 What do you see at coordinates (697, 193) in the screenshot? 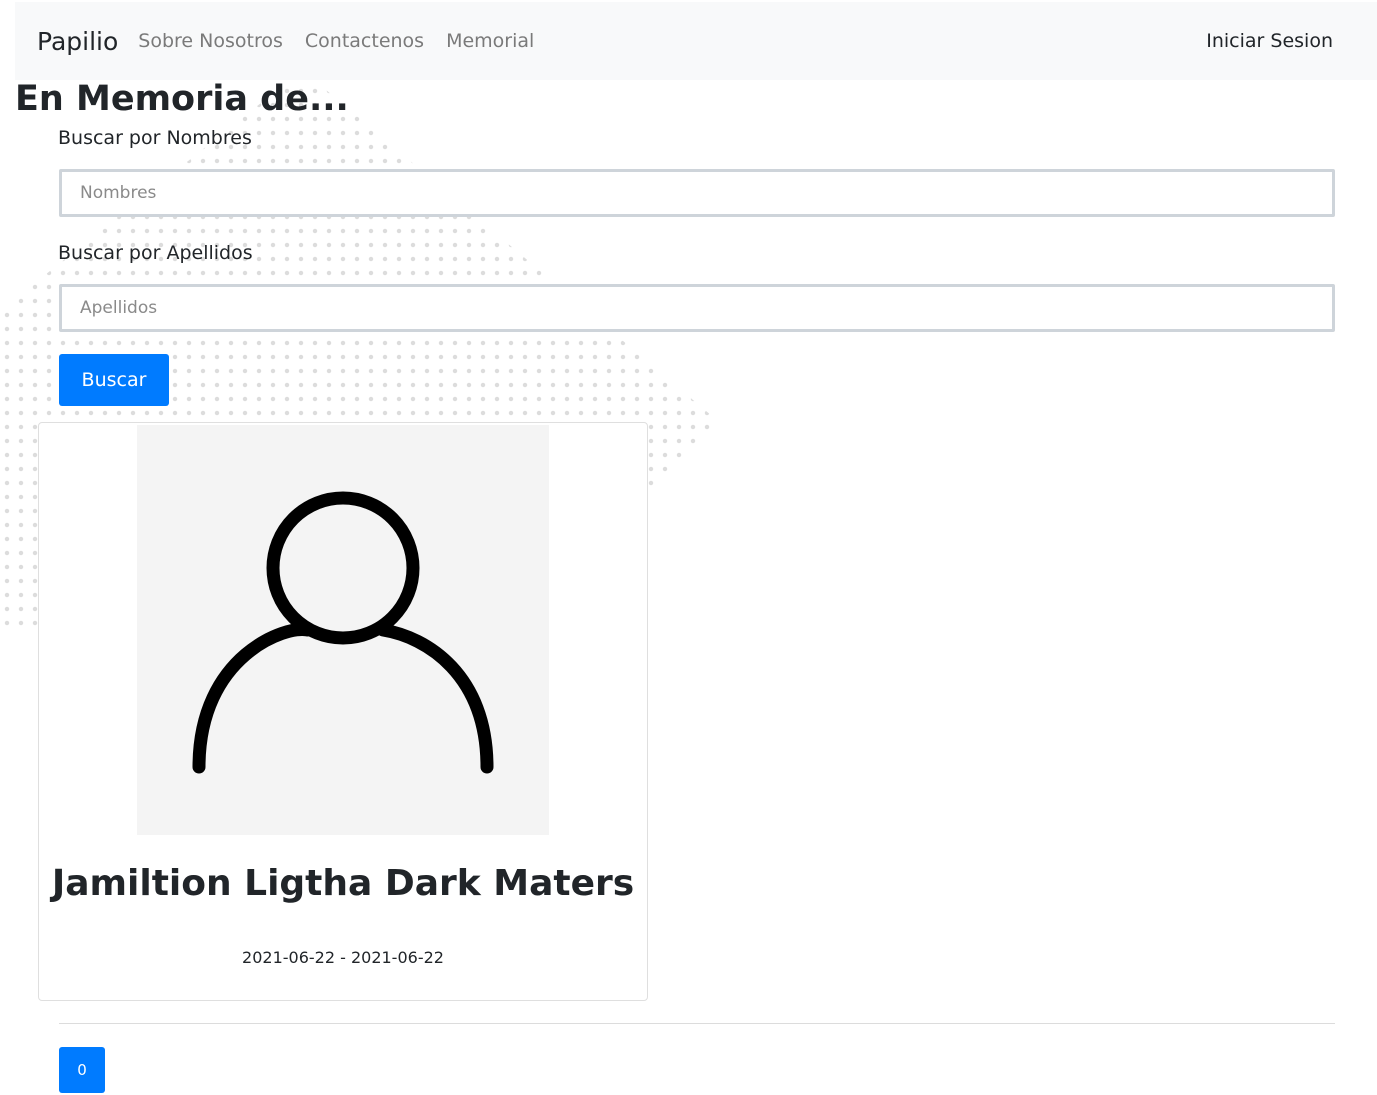
I see `names-input` at bounding box center [697, 193].